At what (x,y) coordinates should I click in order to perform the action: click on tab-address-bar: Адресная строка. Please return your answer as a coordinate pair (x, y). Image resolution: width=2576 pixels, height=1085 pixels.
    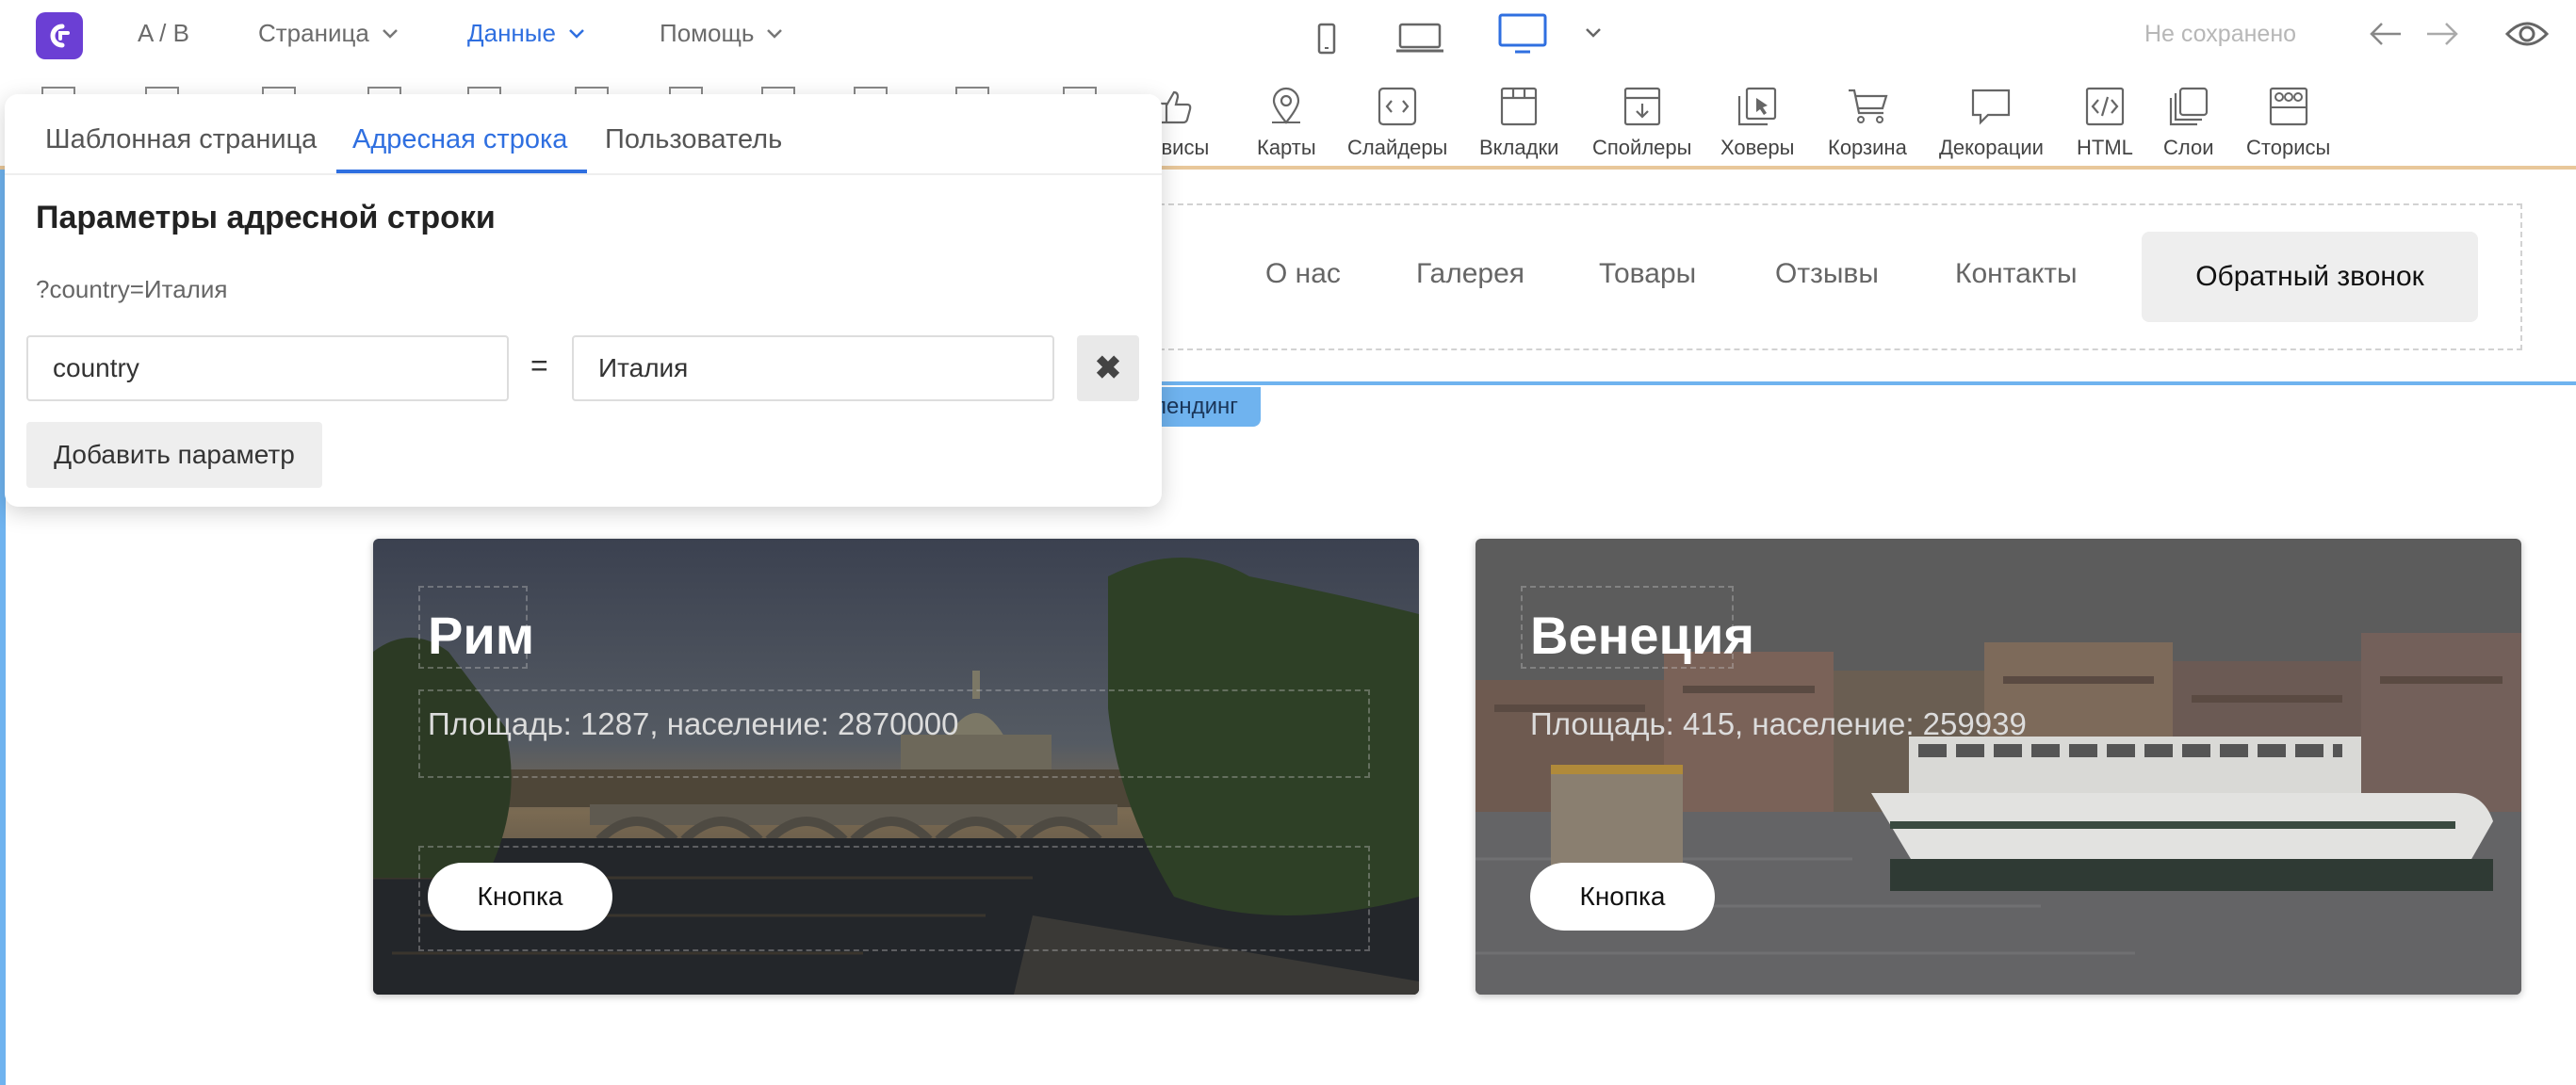
    Looking at the image, I should click on (459, 140).